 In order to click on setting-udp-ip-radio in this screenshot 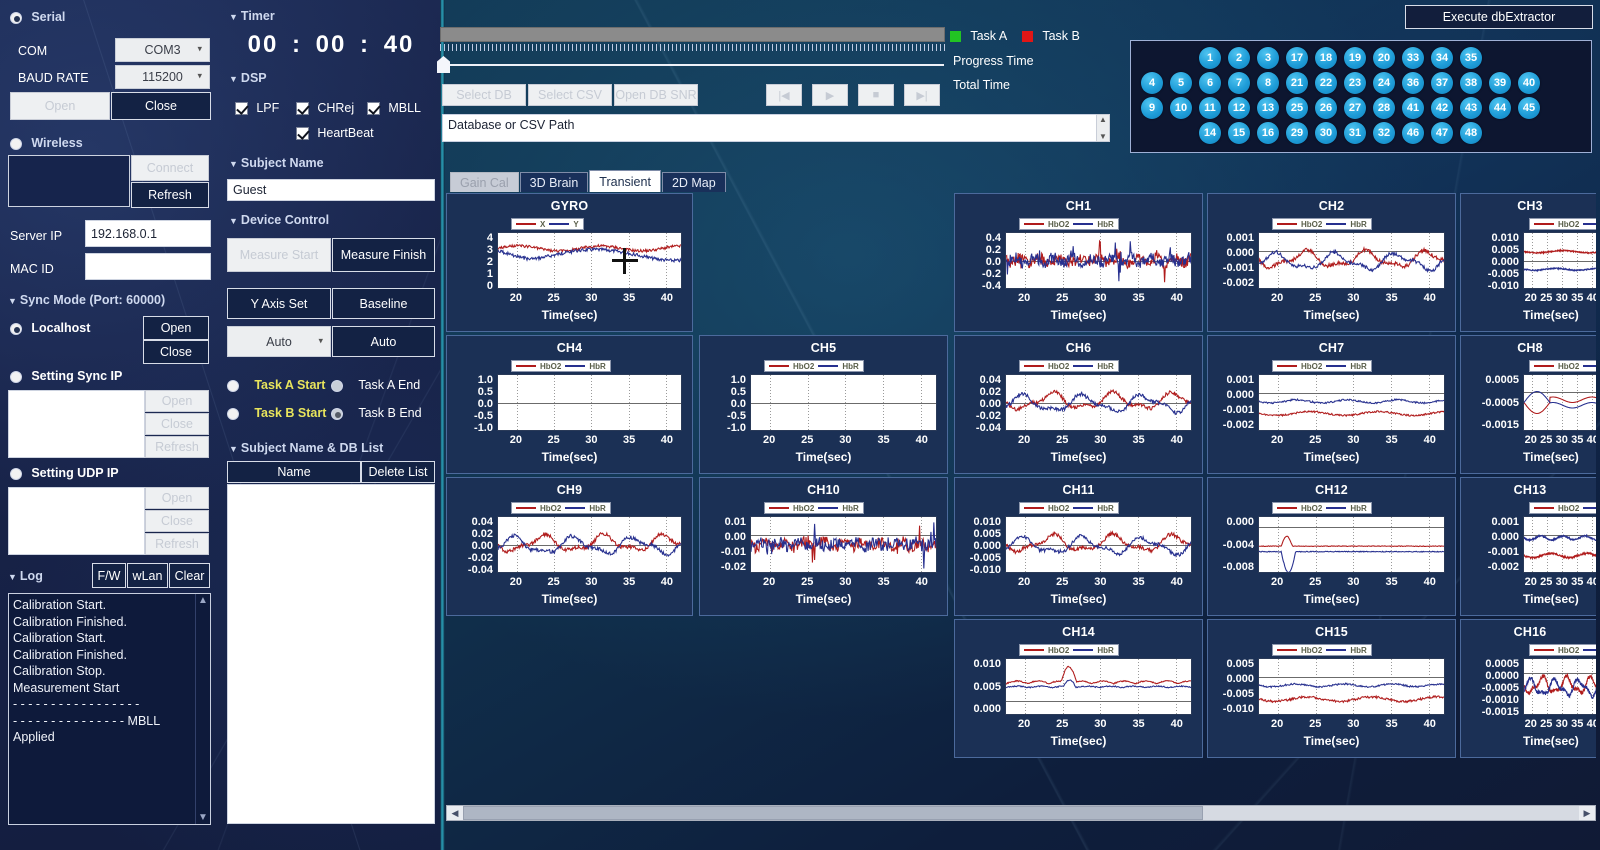, I will do `click(16, 473)`.